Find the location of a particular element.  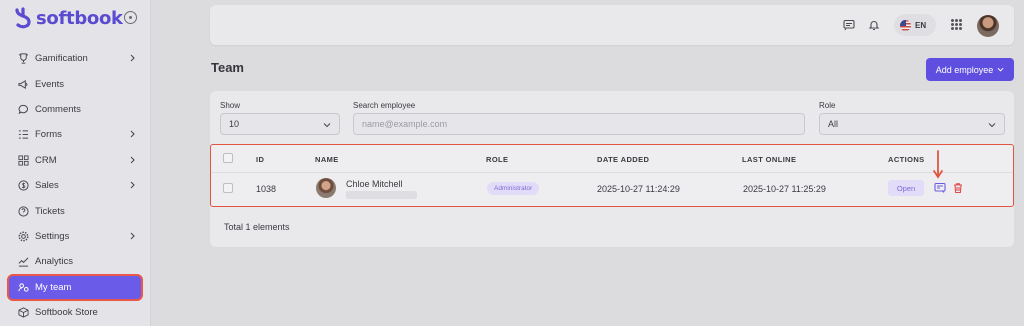

team-icon is located at coordinates (23, 287).